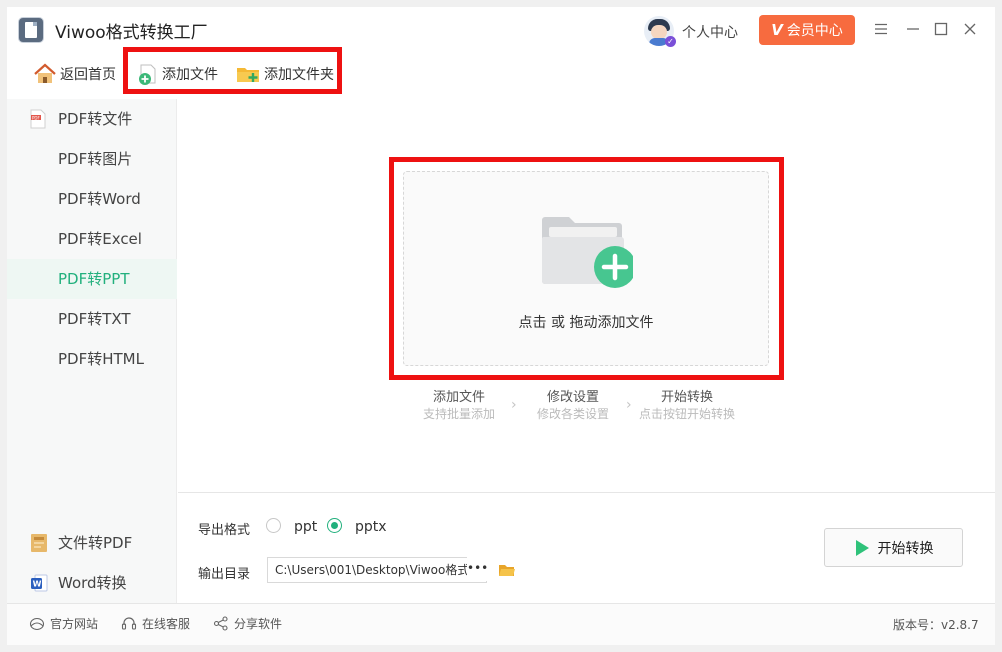 The height and width of the screenshot is (652, 1002). Describe the element at coordinates (224, 574) in the screenshot. I see `output-directory-label: 输出目录` at that location.